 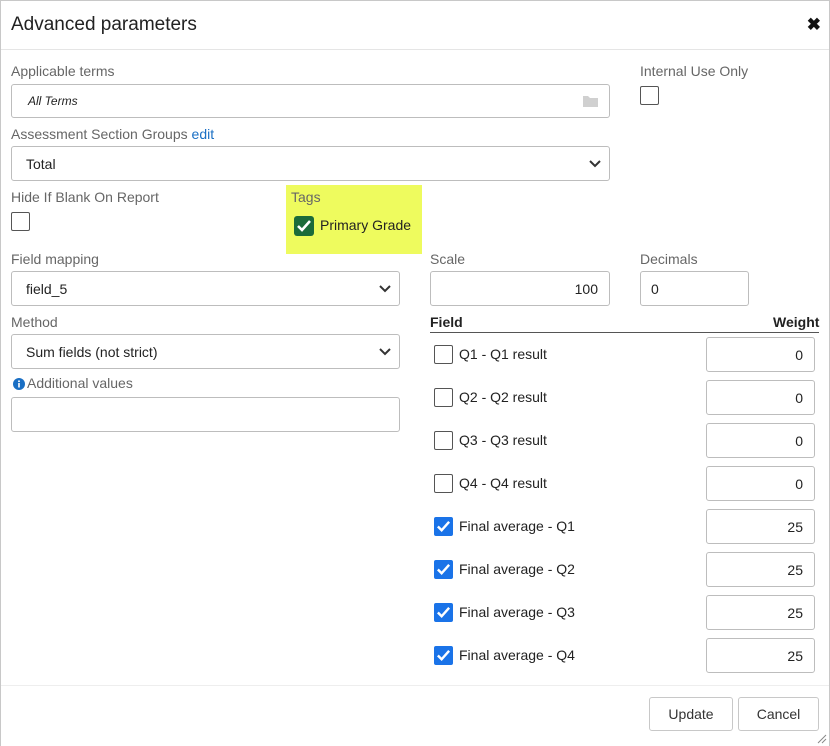 What do you see at coordinates (446, 322) in the screenshot?
I see `field-column-header: Field` at bounding box center [446, 322].